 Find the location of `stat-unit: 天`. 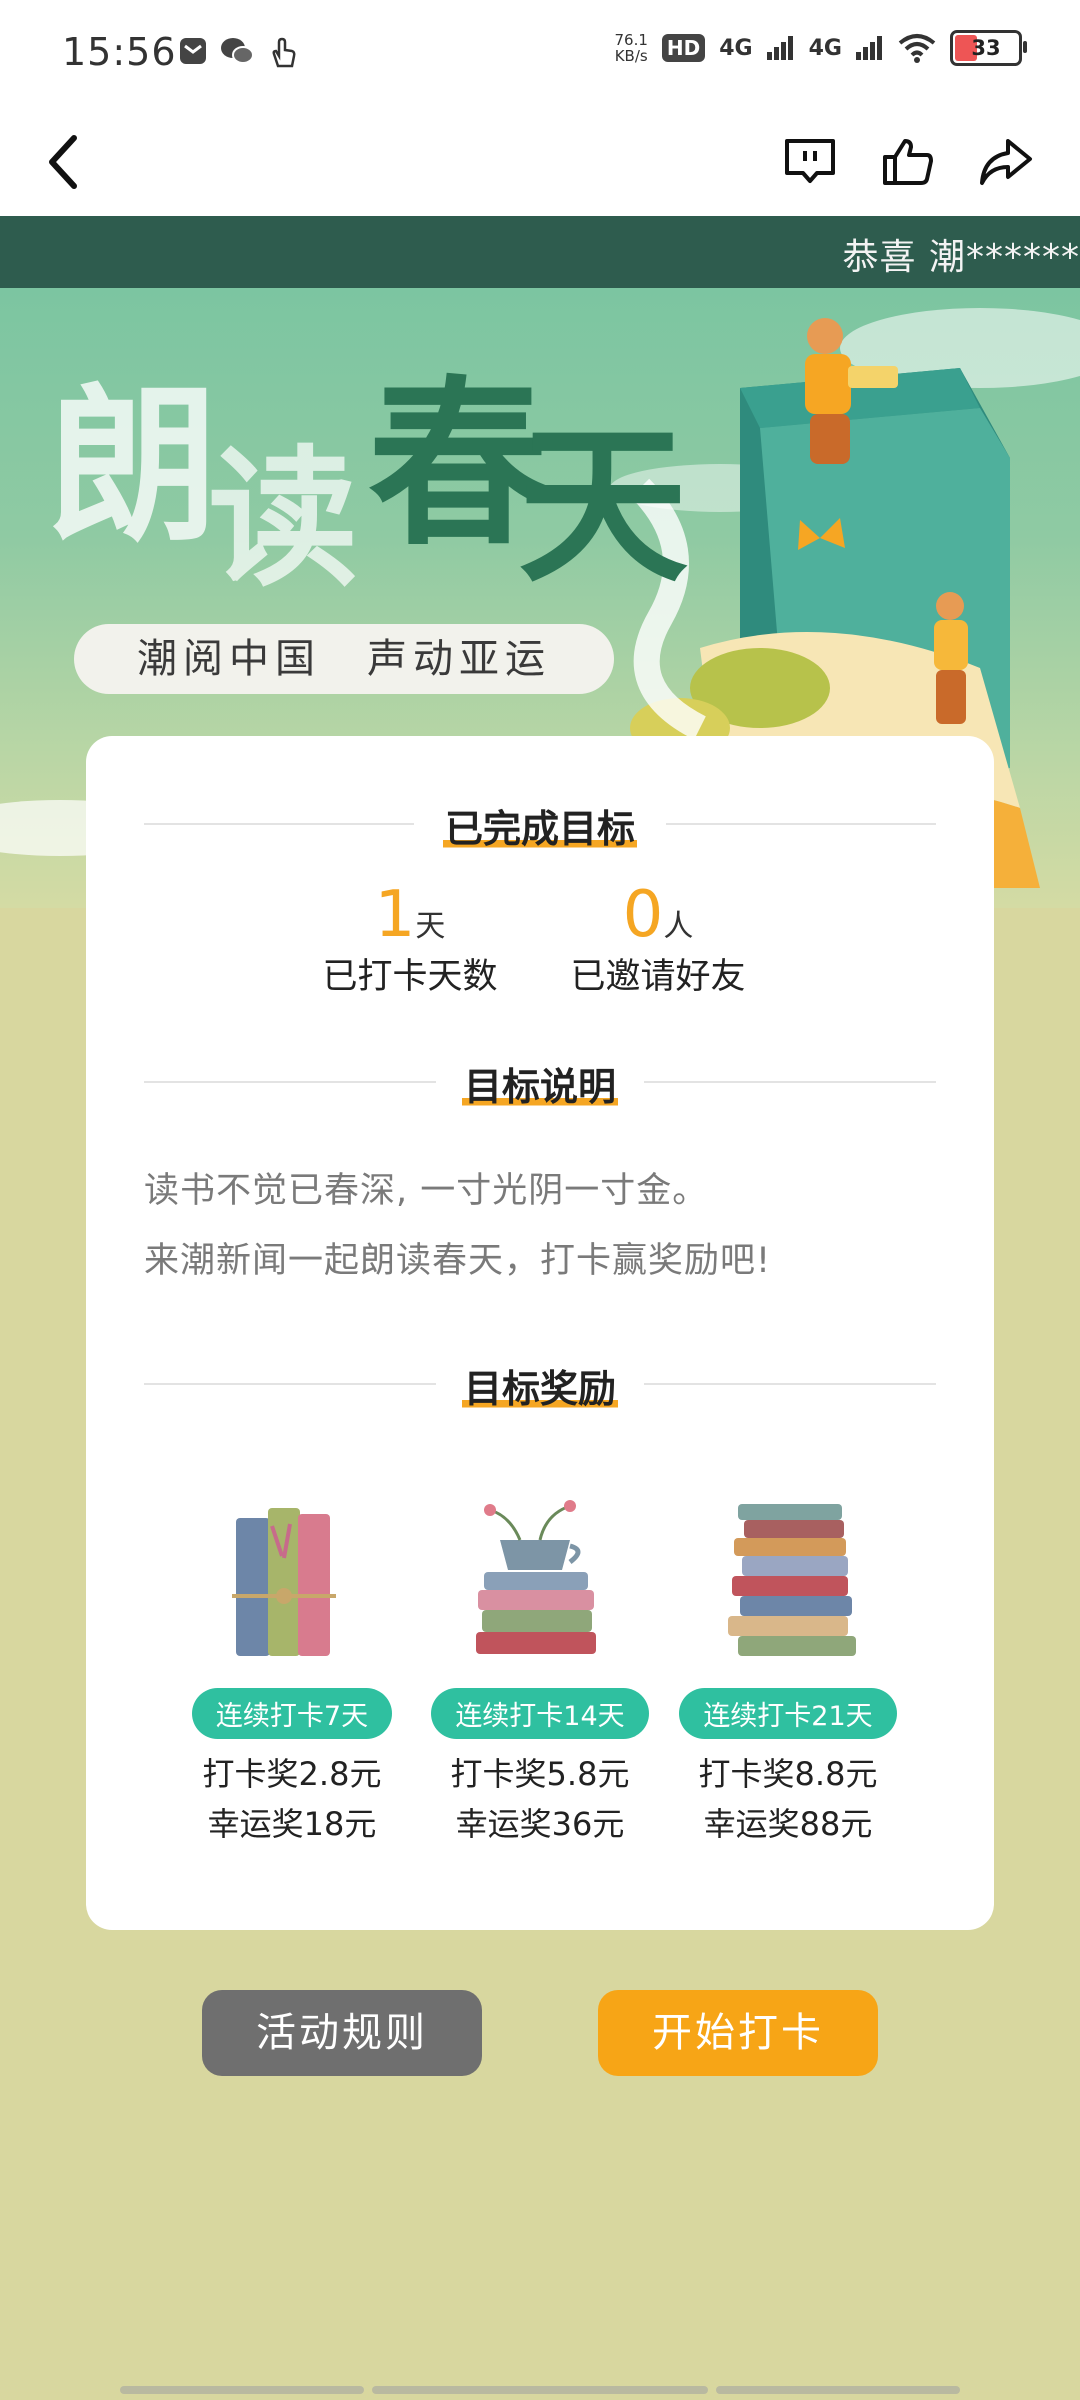

stat-unit: 天 is located at coordinates (430, 926).